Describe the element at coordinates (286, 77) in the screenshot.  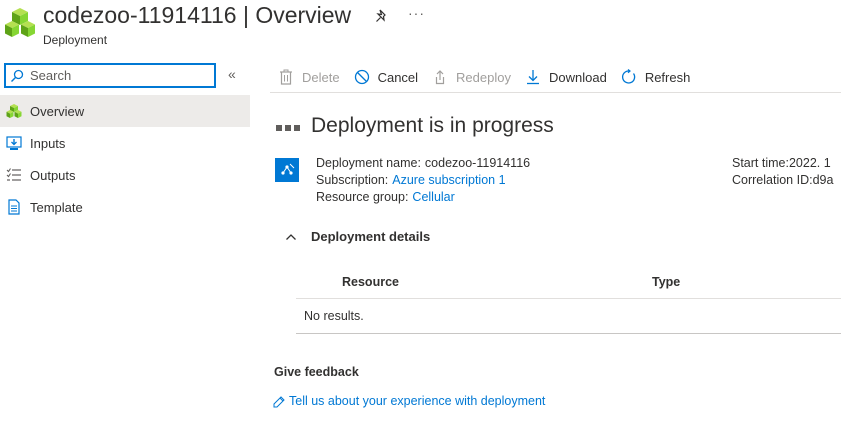
I see `trash-icon` at that location.